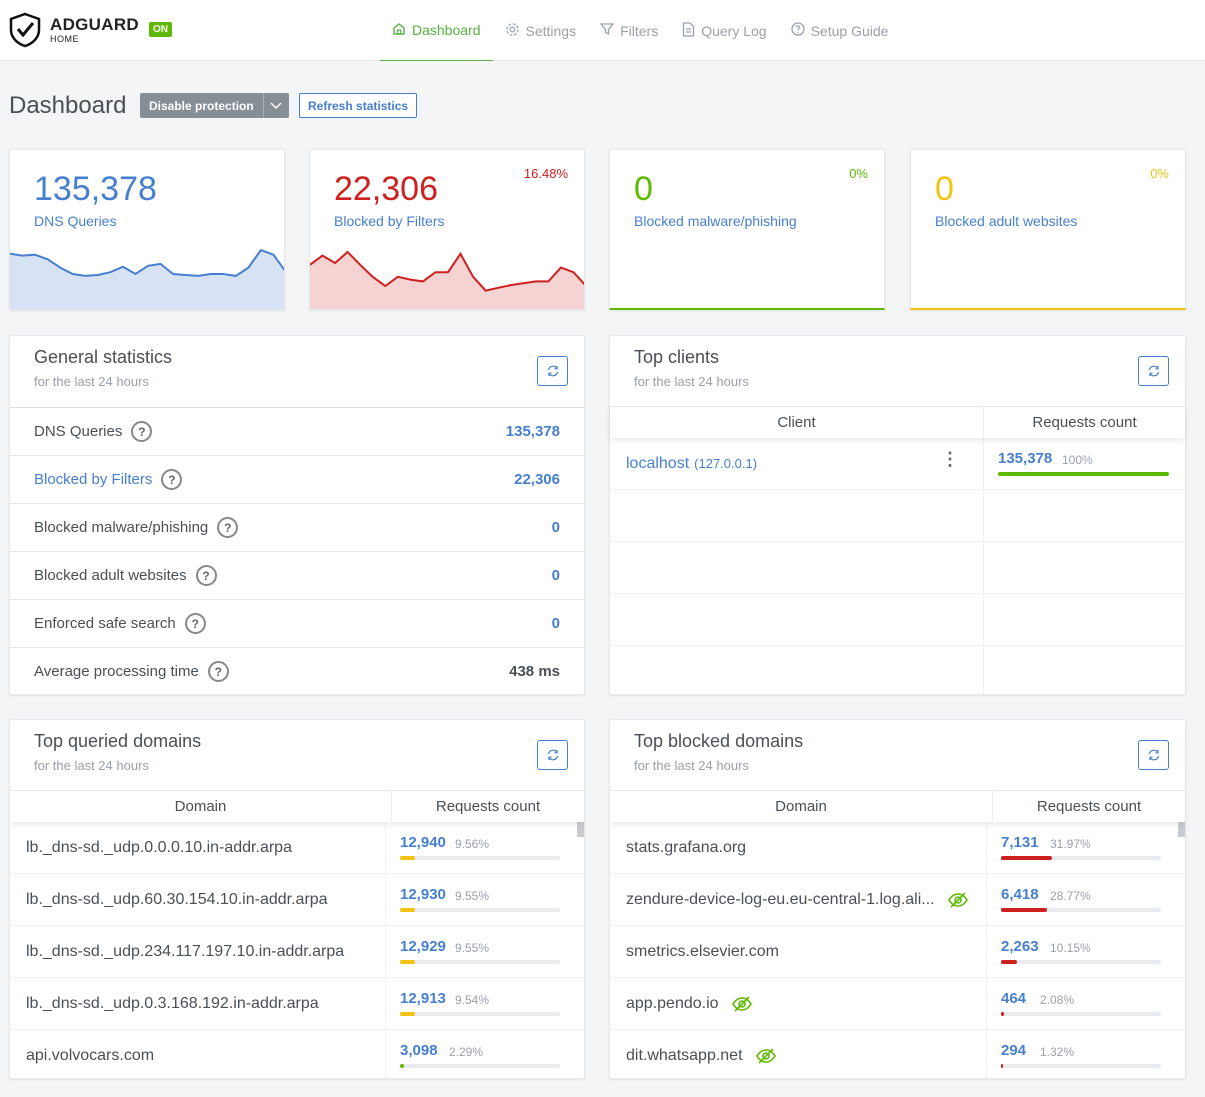 This screenshot has width=1205, height=1097. I want to click on column-header-client: Client, so click(797, 422).